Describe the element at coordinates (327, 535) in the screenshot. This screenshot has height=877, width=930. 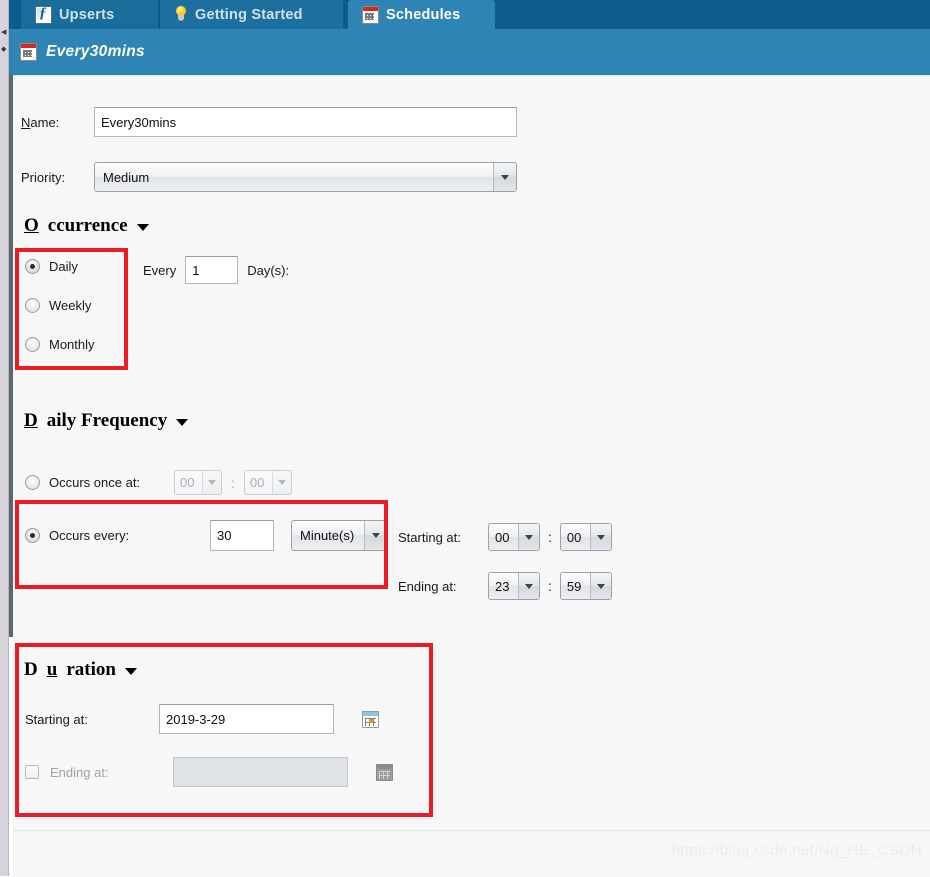
I see `occurs-every-unit-value: Minute(s)` at that location.